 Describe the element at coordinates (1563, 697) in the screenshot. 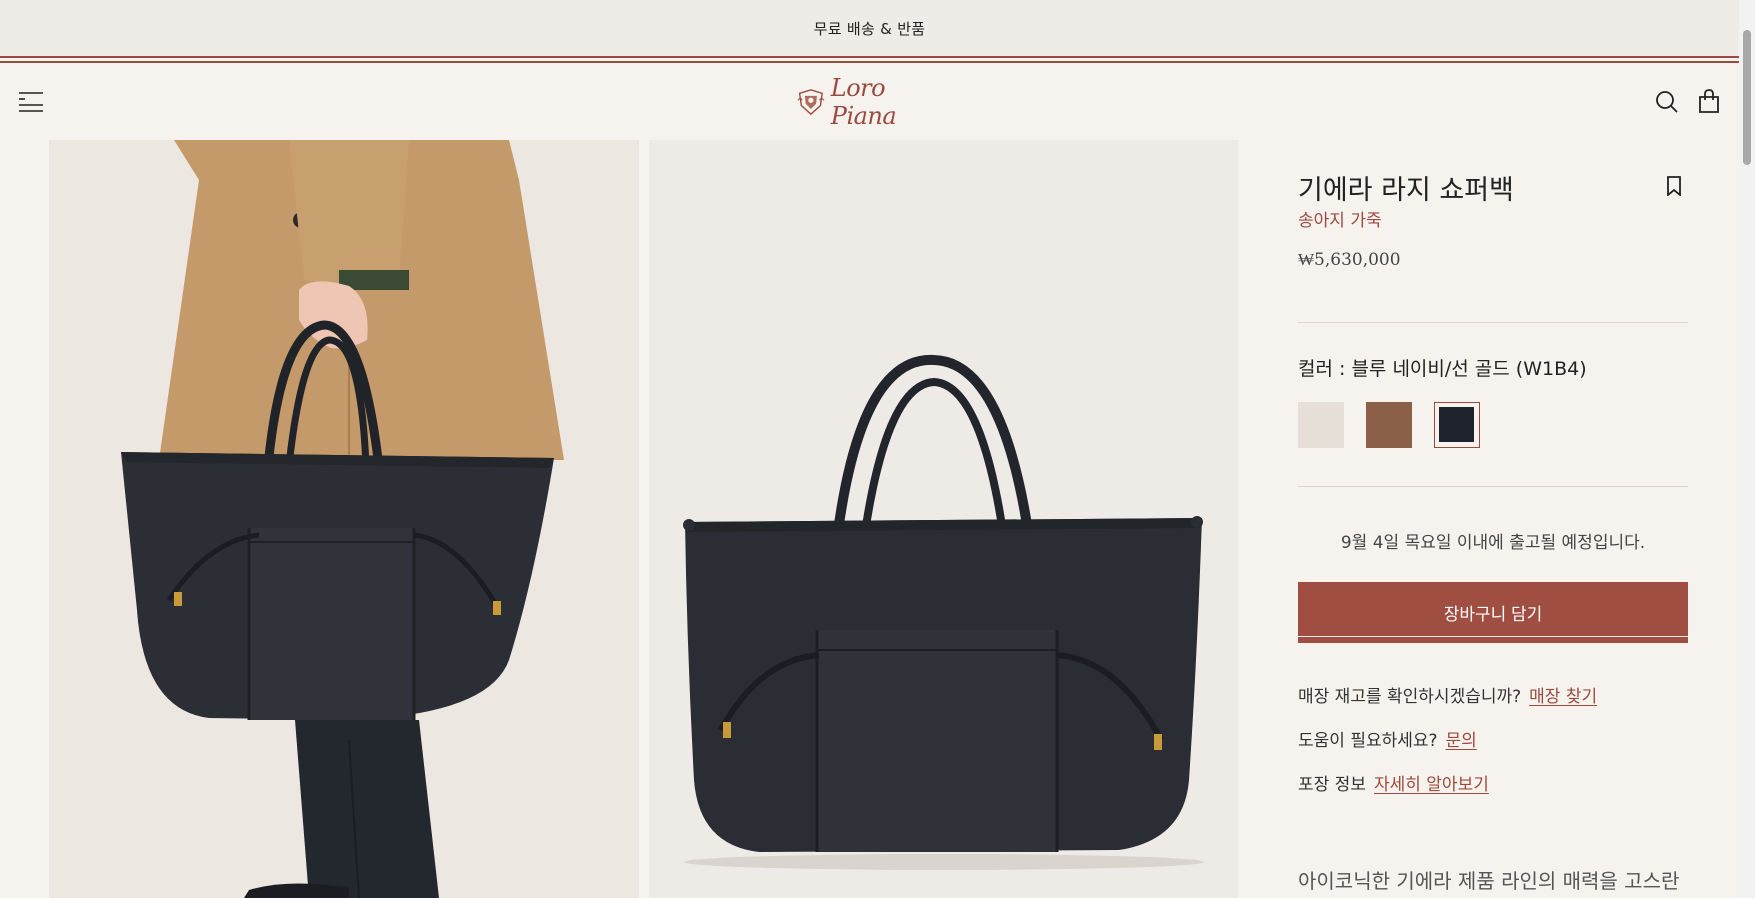

I see `find-store-link: 매장 찾기` at that location.